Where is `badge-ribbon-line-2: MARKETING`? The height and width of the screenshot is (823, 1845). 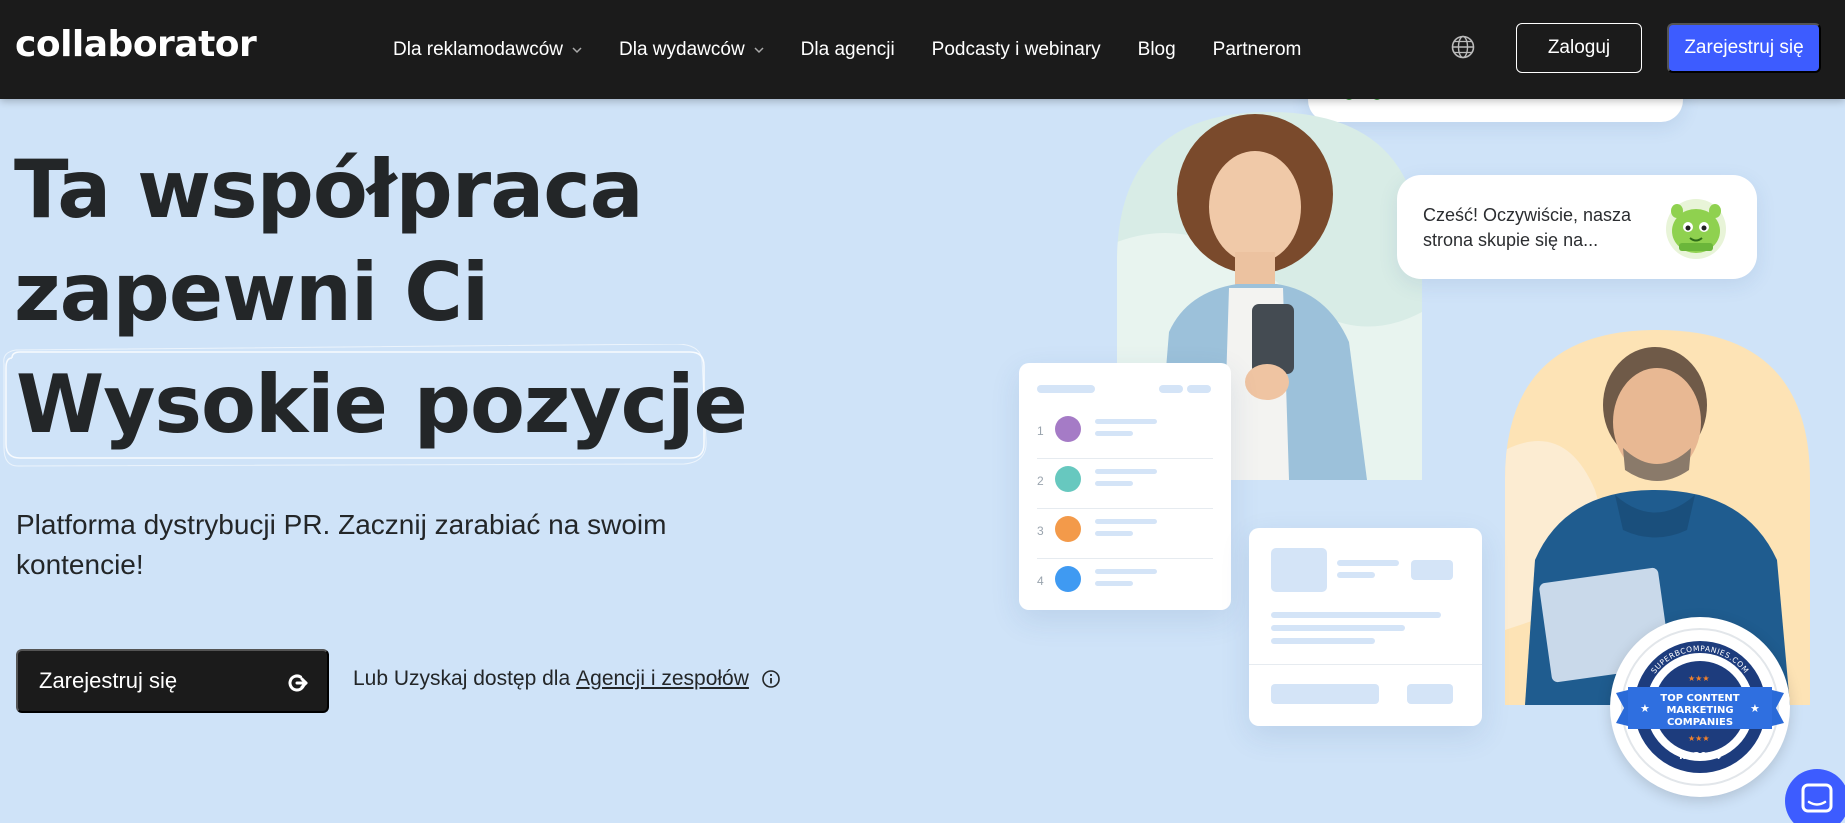
badge-ribbon-line-2: MARKETING is located at coordinates (1699, 710).